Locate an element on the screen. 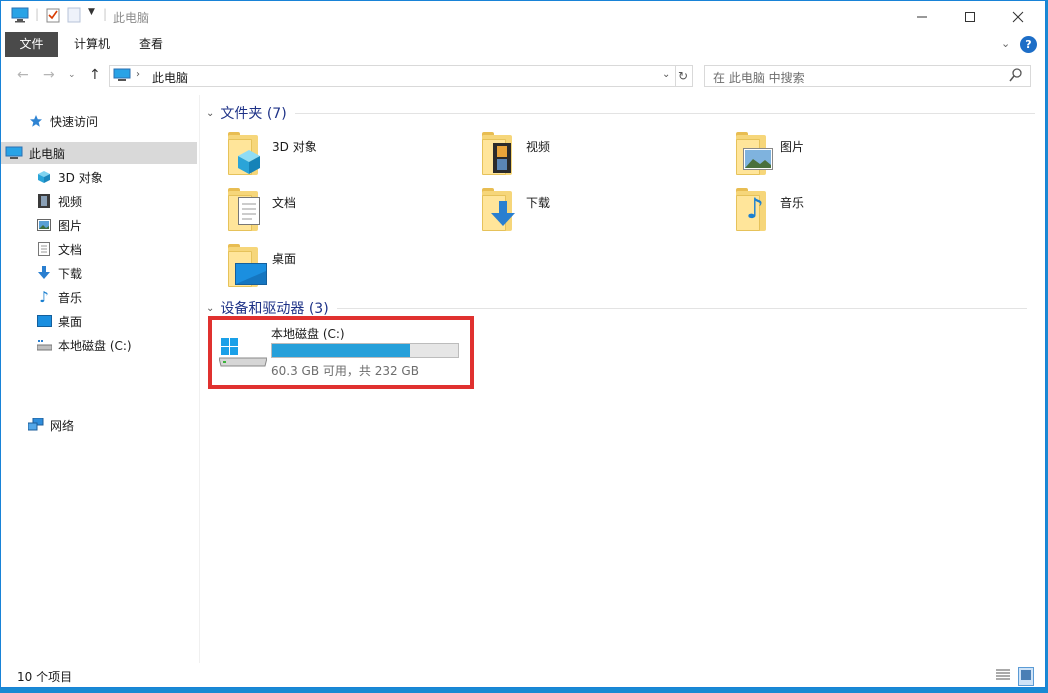 The width and height of the screenshot is (1048, 693). search-placeholder: 在 此电脑 中搜索 is located at coordinates (759, 78).